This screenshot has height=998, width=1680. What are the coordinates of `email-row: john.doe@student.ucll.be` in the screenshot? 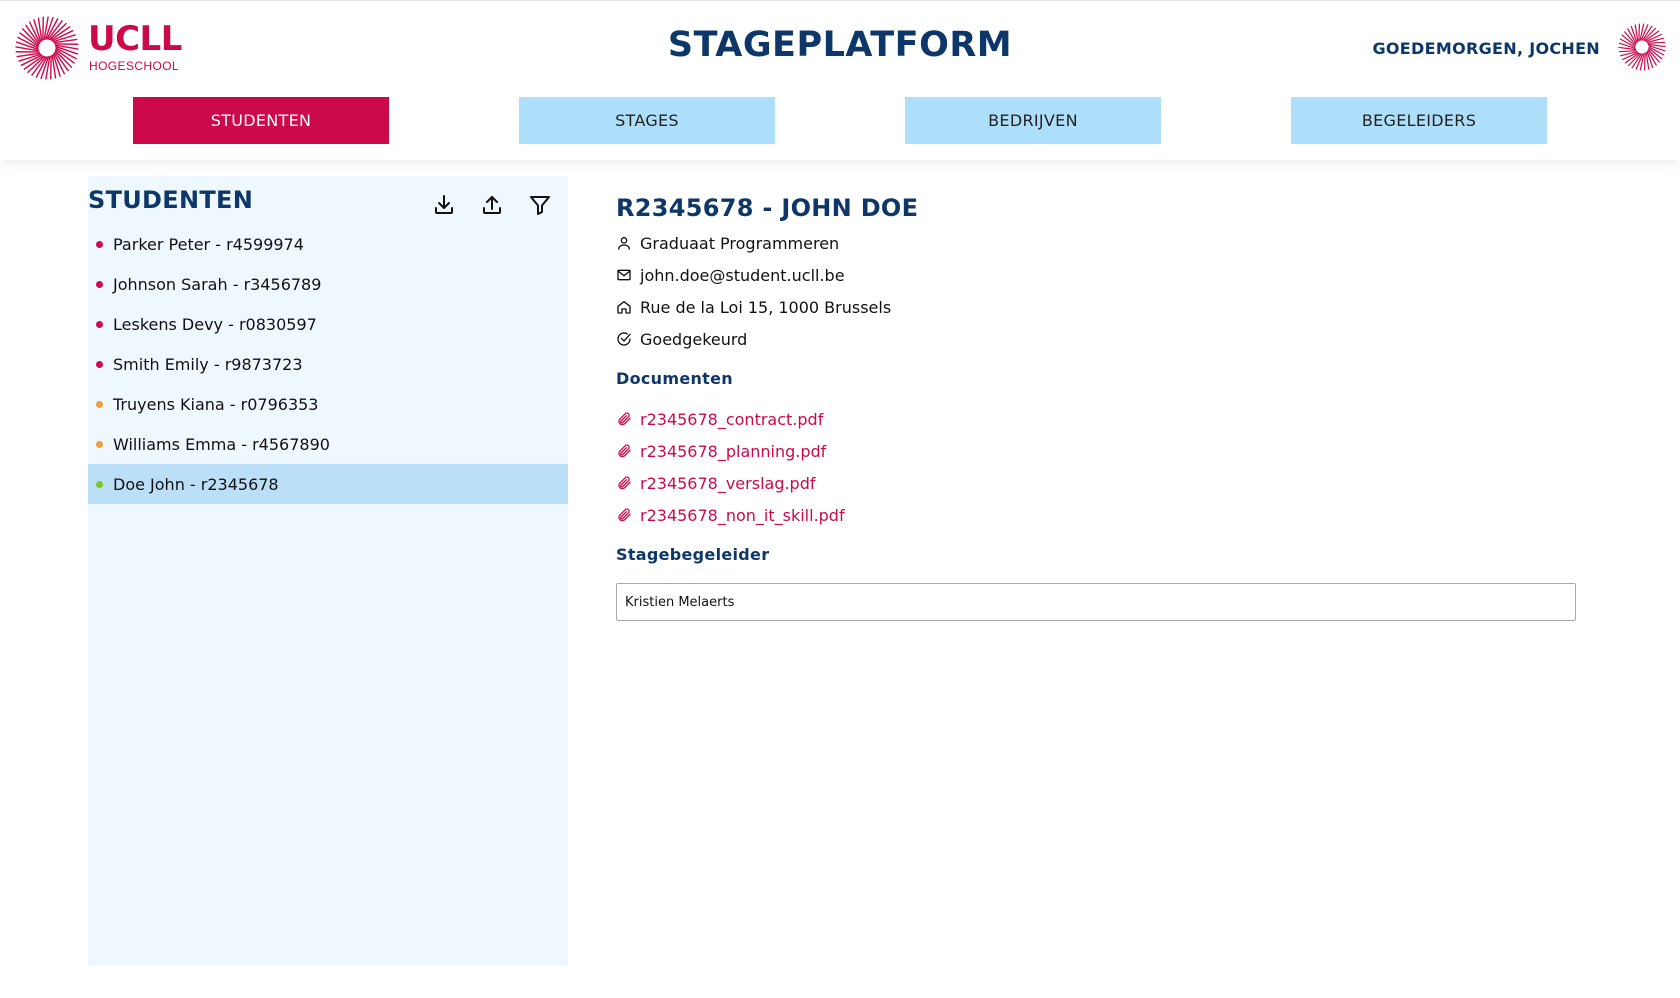 It's located at (730, 275).